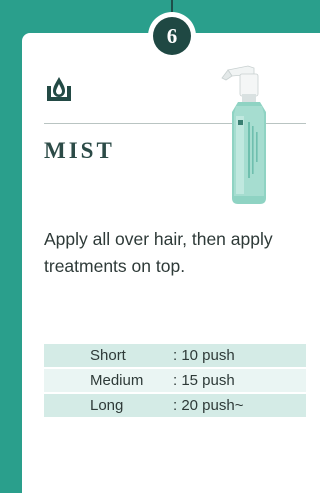 This screenshot has width=320, height=493. Describe the element at coordinates (243, 134) in the screenshot. I see `spray-bottle-image` at that location.